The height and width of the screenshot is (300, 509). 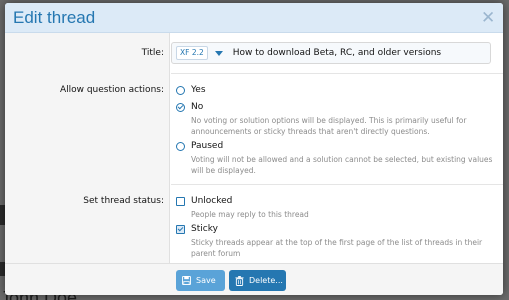 I want to click on dialog-header: Edit thread ✕, so click(x=254, y=18).